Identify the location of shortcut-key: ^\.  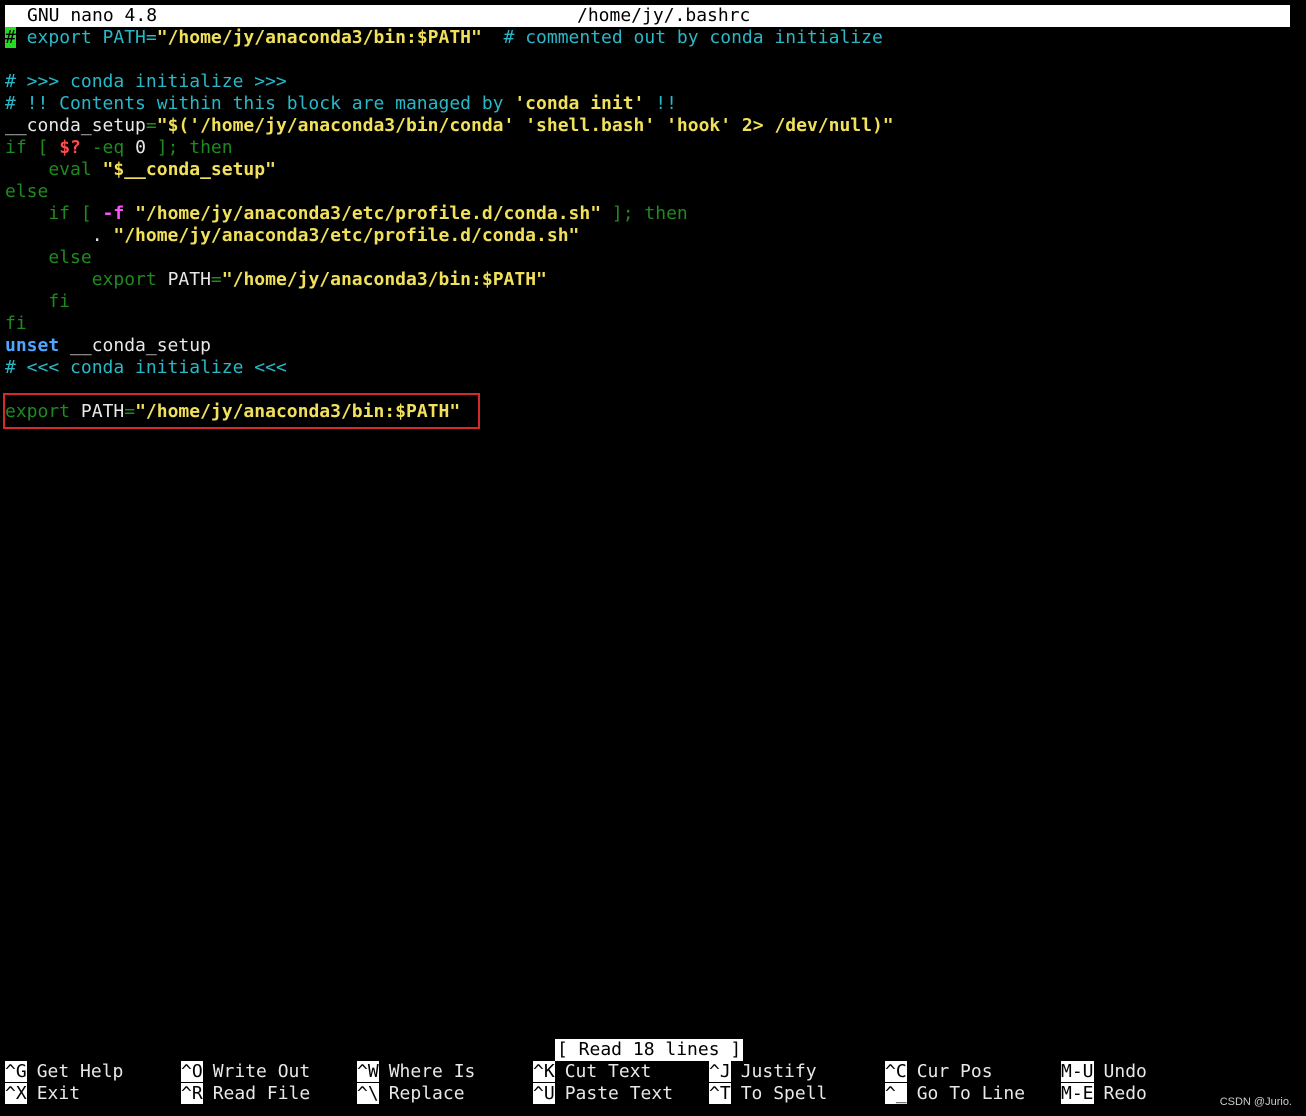
(368, 1093).